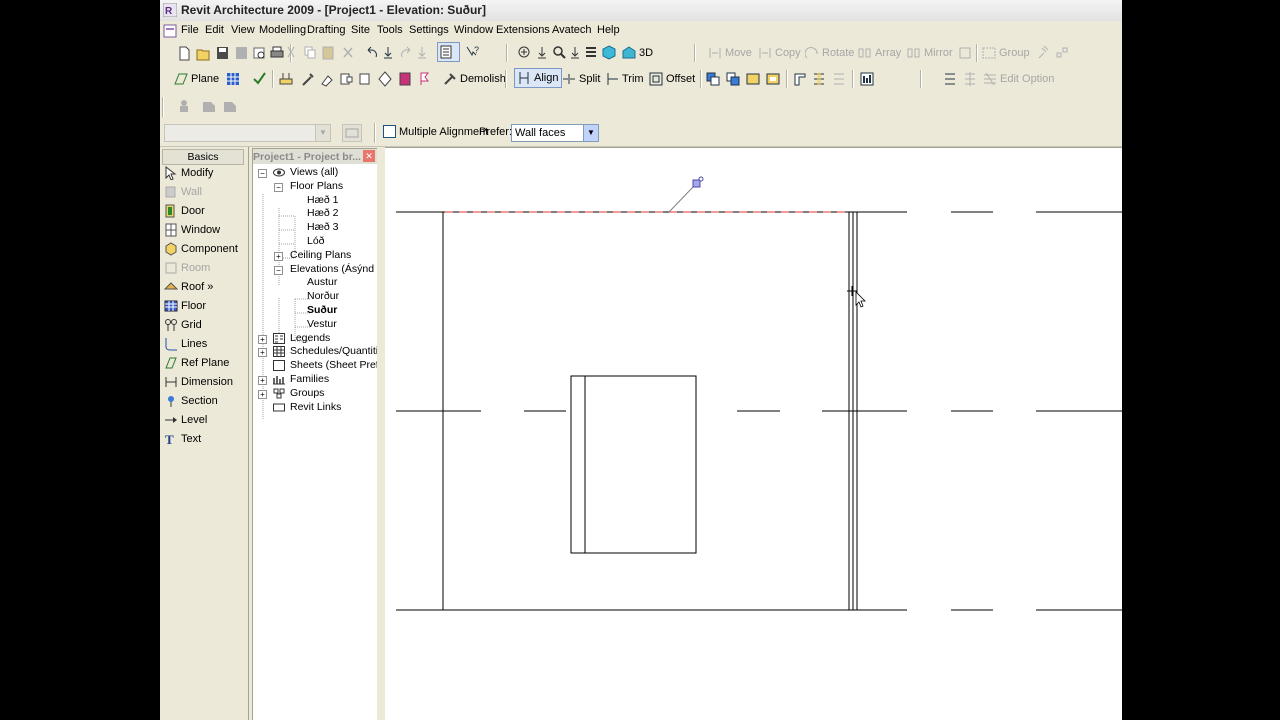  What do you see at coordinates (555, 133) in the screenshot?
I see `prefer-select: Wall faces ▼` at bounding box center [555, 133].